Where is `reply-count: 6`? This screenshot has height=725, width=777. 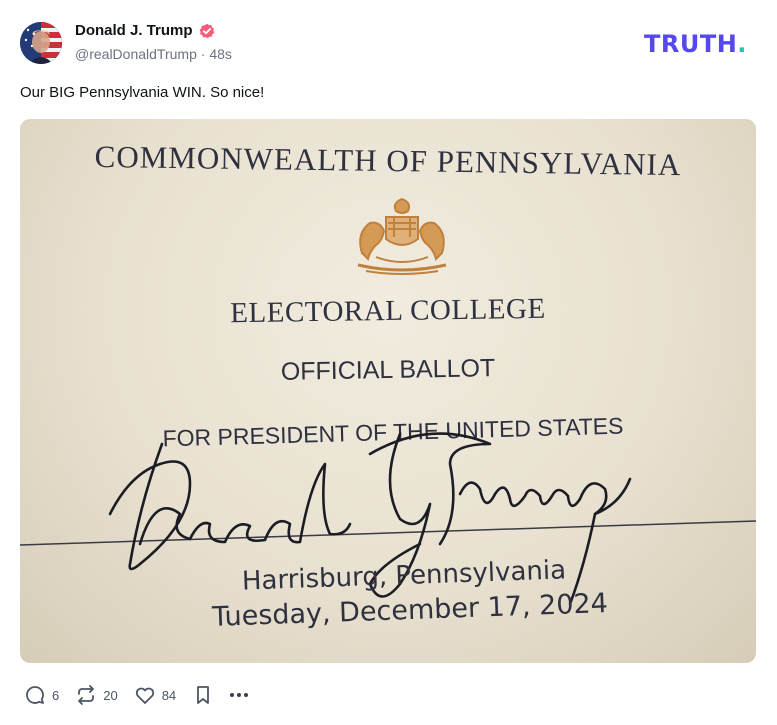 reply-count: 6 is located at coordinates (56, 695).